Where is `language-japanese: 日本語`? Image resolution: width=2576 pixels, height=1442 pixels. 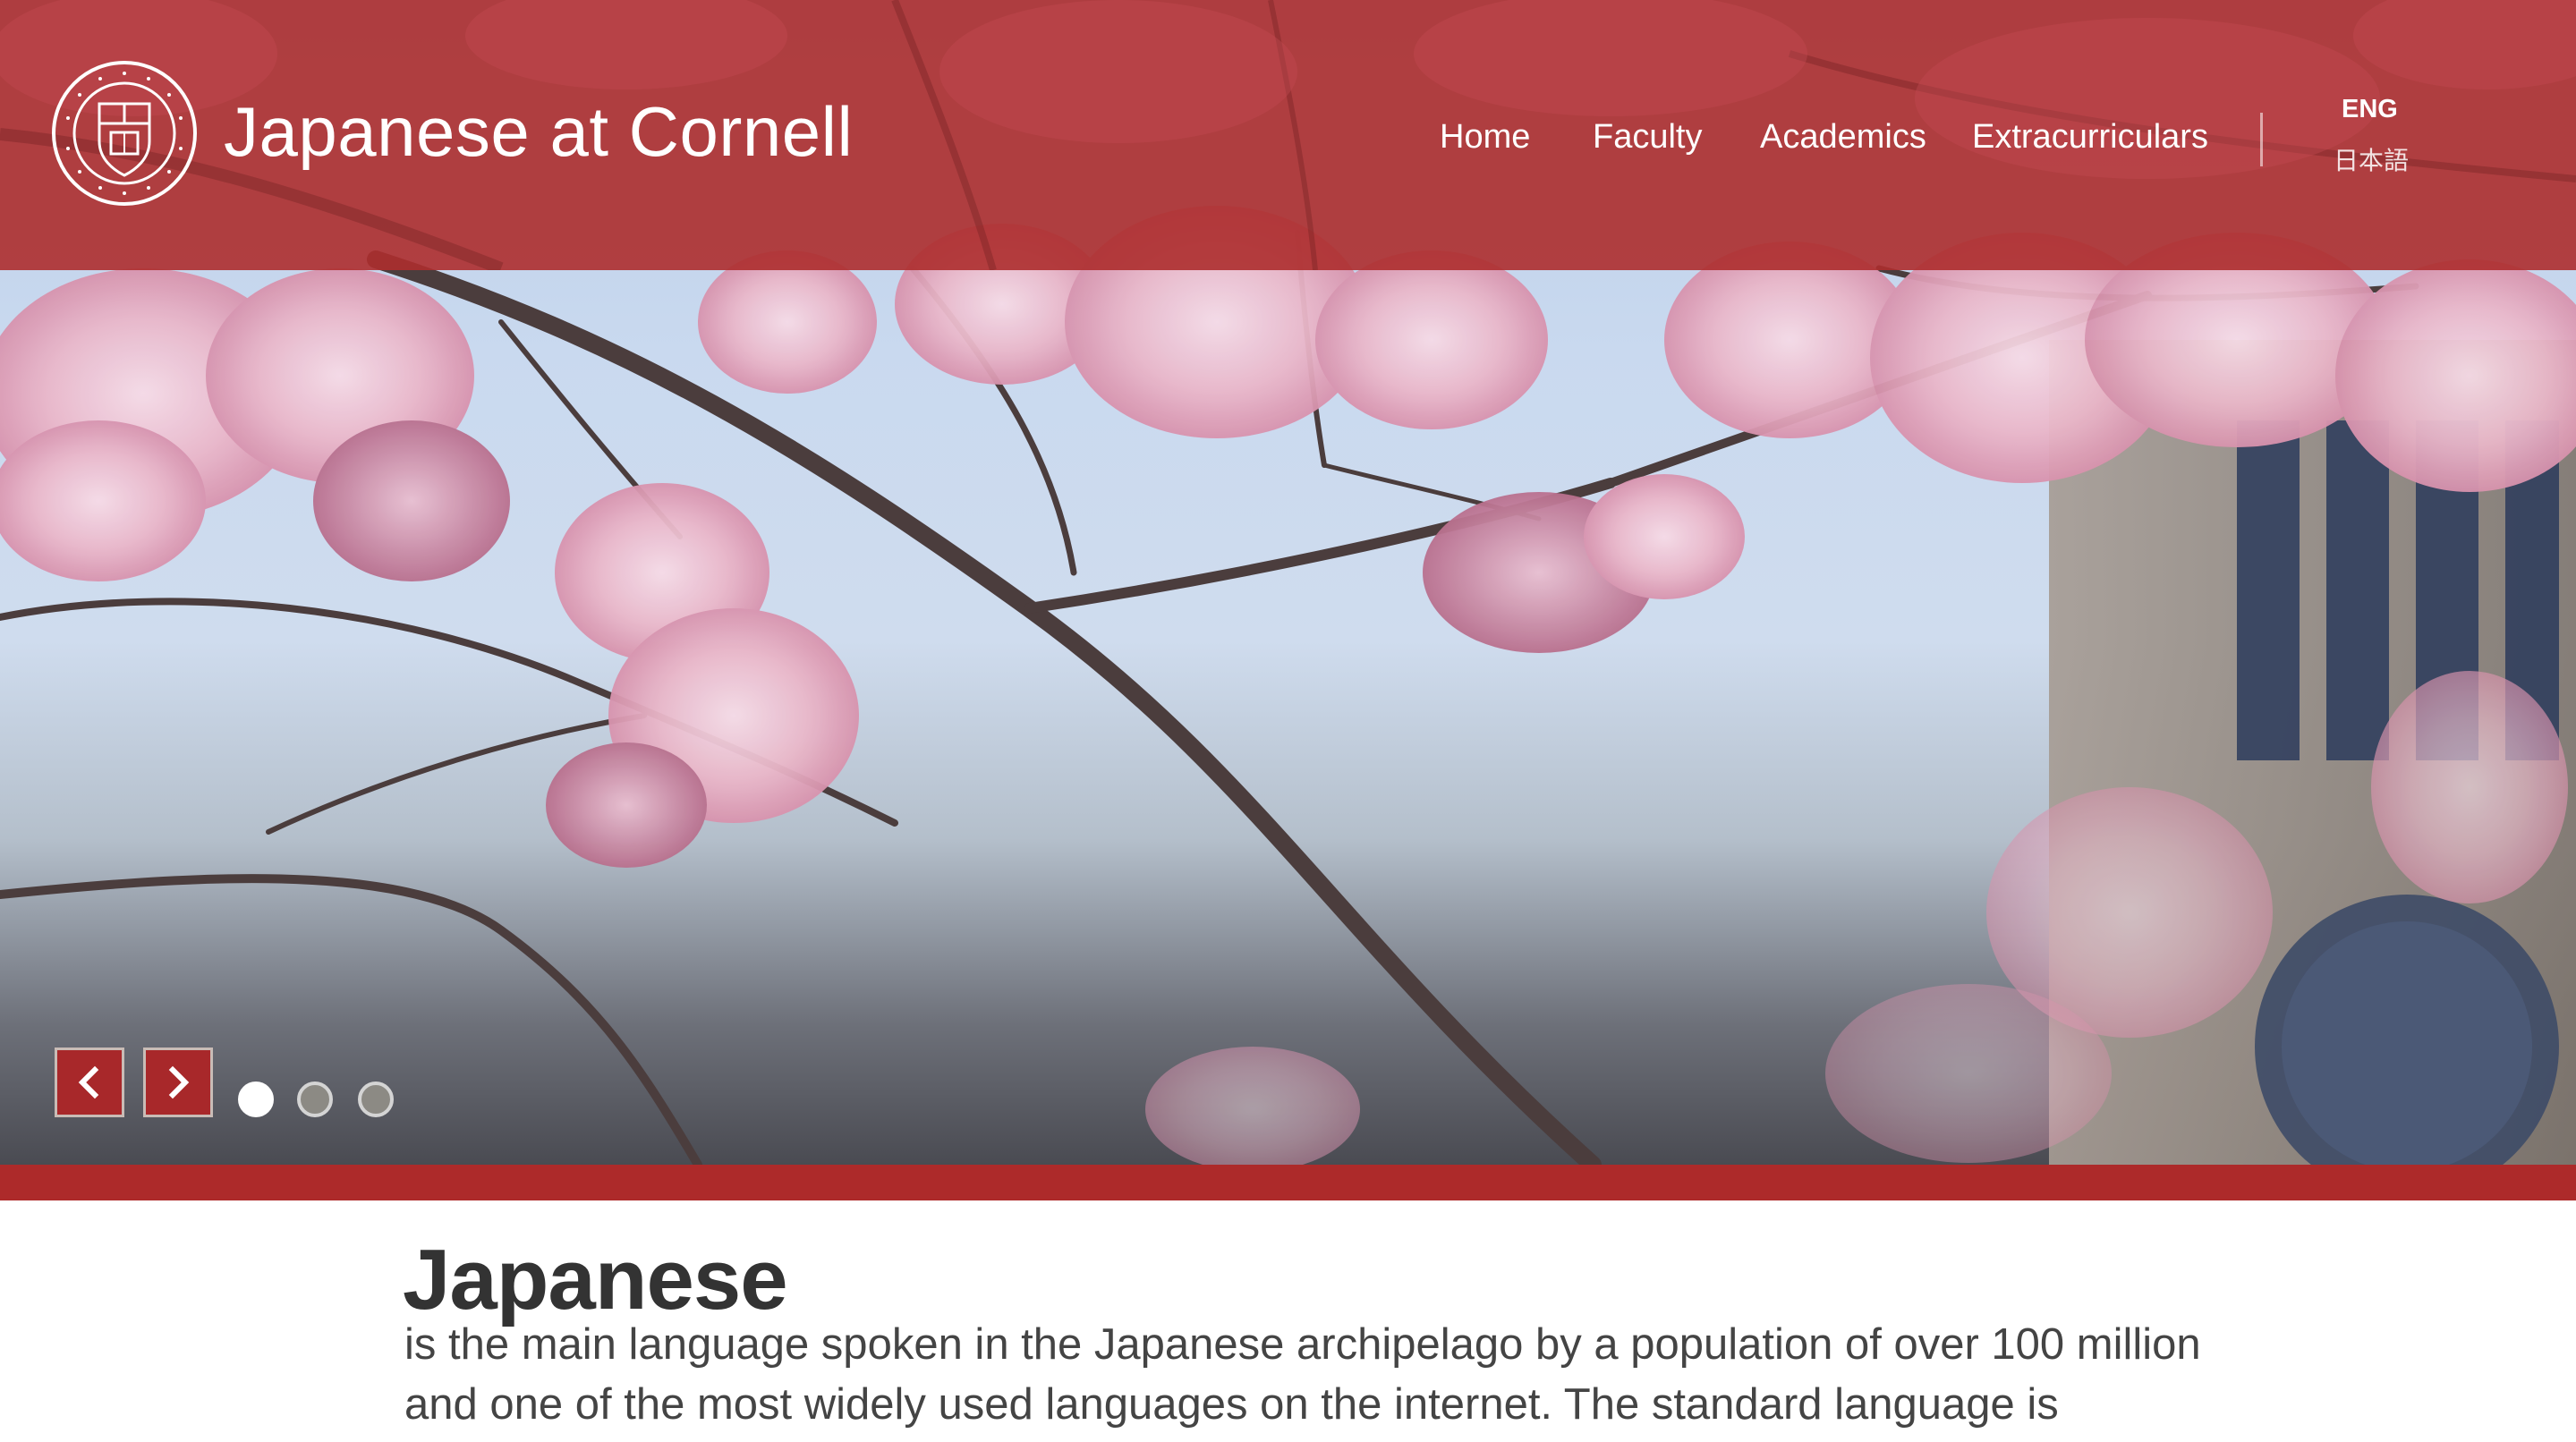
language-japanese: 日本語 is located at coordinates (2371, 159).